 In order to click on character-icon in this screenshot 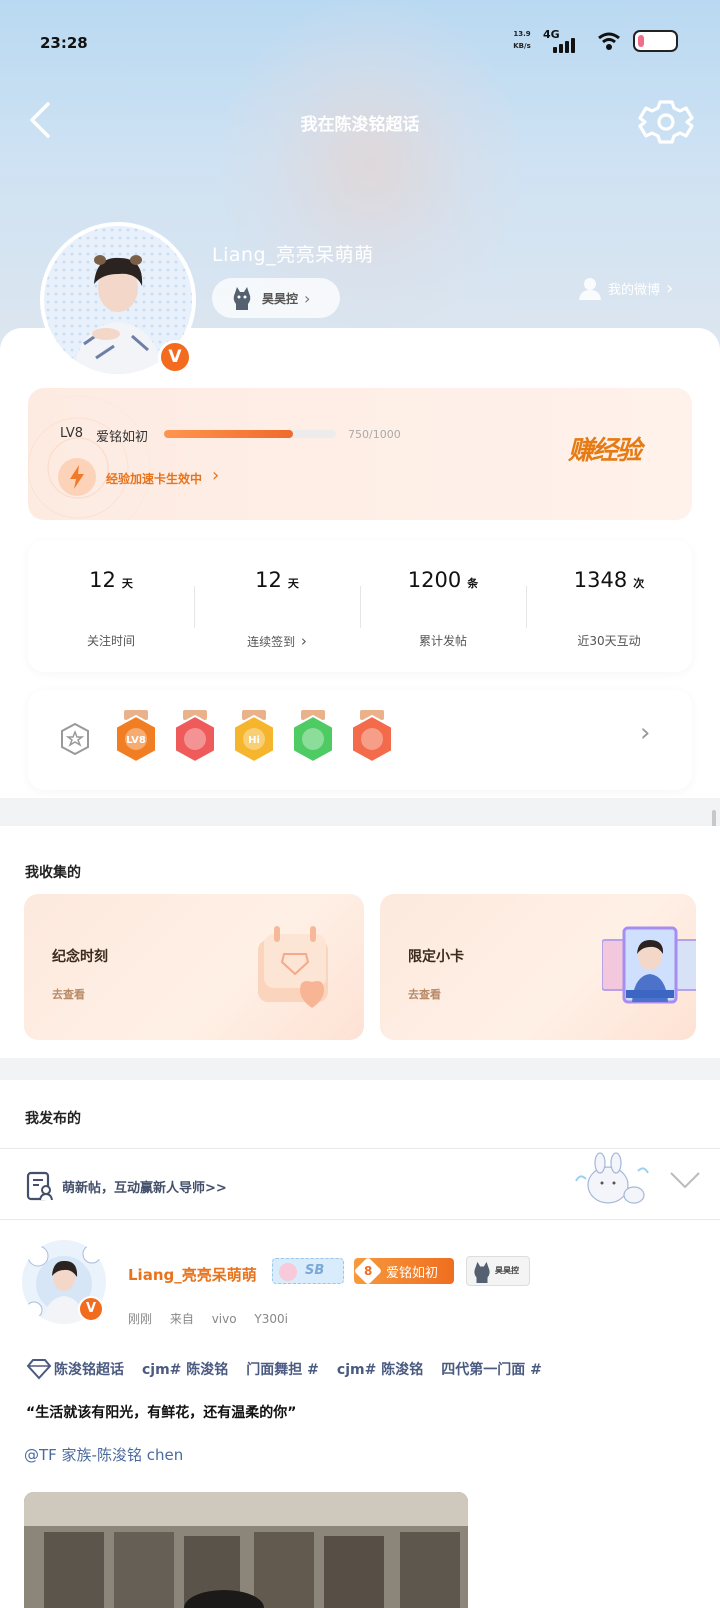, I will do `click(288, 1272)`.